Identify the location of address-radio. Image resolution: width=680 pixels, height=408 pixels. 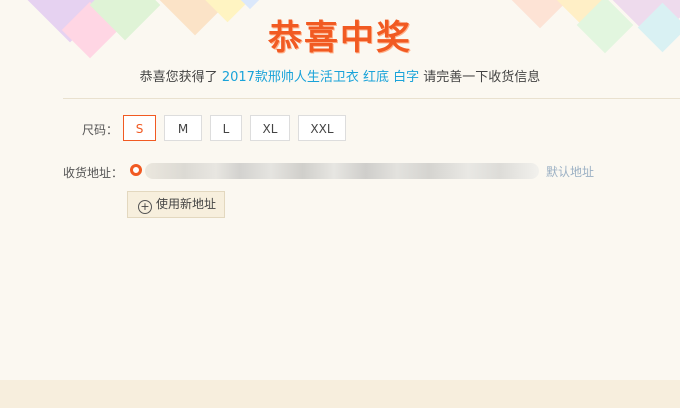
(136, 170).